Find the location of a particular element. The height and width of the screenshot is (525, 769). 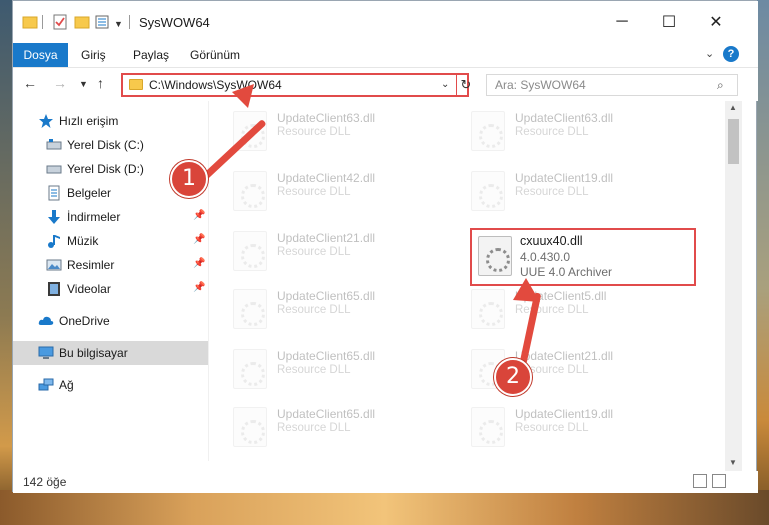

file-name: UpdateClient21.dll is located at coordinates (326, 238).